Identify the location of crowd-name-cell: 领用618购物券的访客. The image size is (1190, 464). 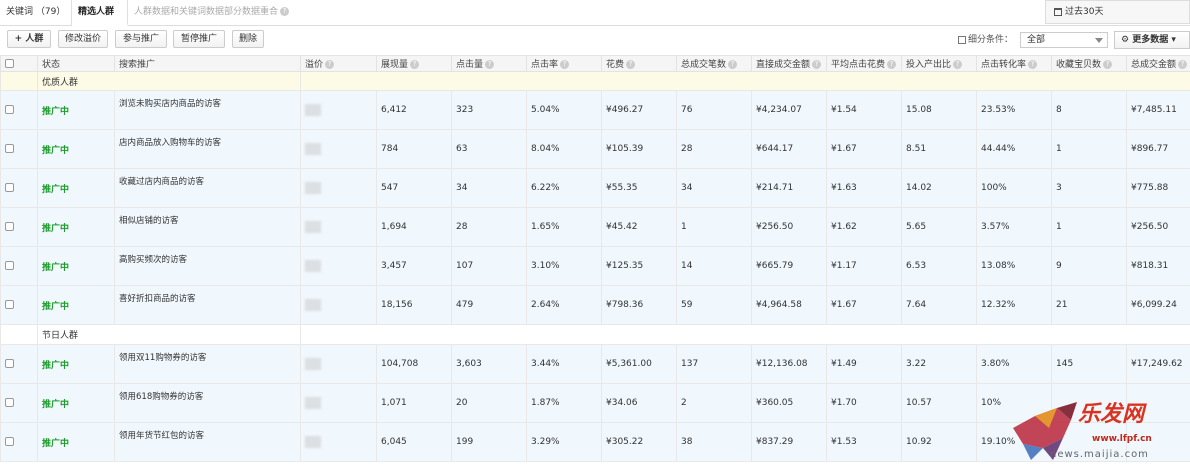
(207, 403).